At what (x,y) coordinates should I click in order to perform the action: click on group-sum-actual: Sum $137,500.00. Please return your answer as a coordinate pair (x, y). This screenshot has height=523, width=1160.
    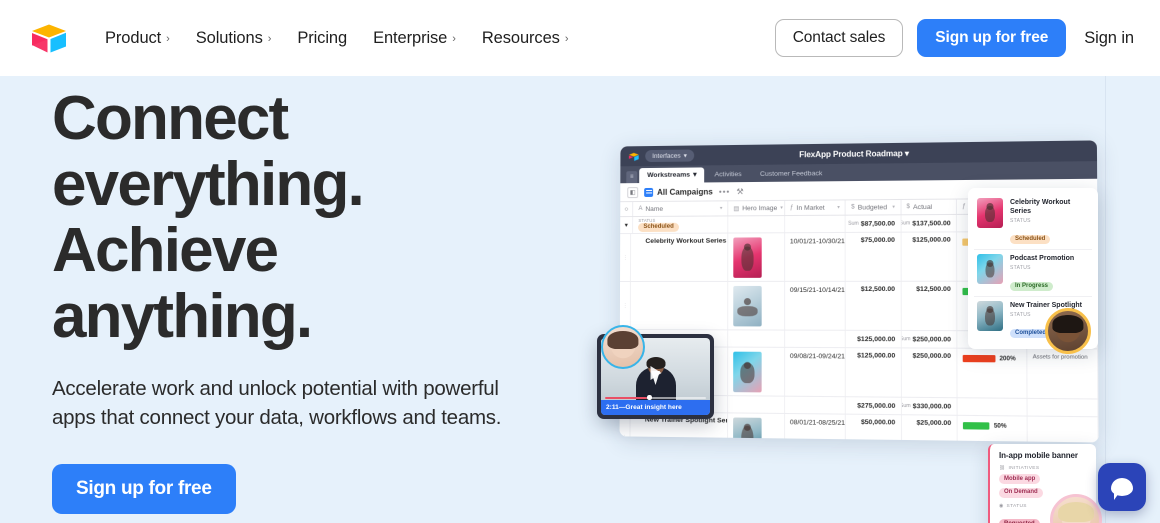
    Looking at the image, I should click on (929, 223).